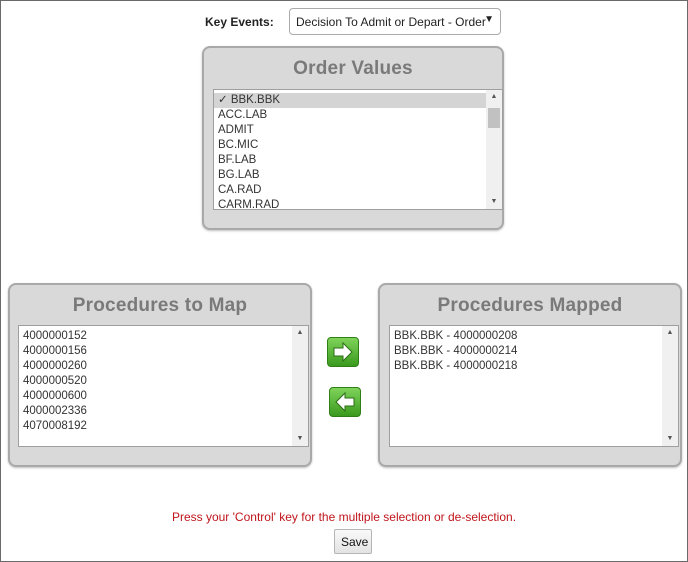 The height and width of the screenshot is (562, 688). What do you see at coordinates (670, 386) in the screenshot?
I see `procedures-mapped-scrollbar: ▲ ▼` at bounding box center [670, 386].